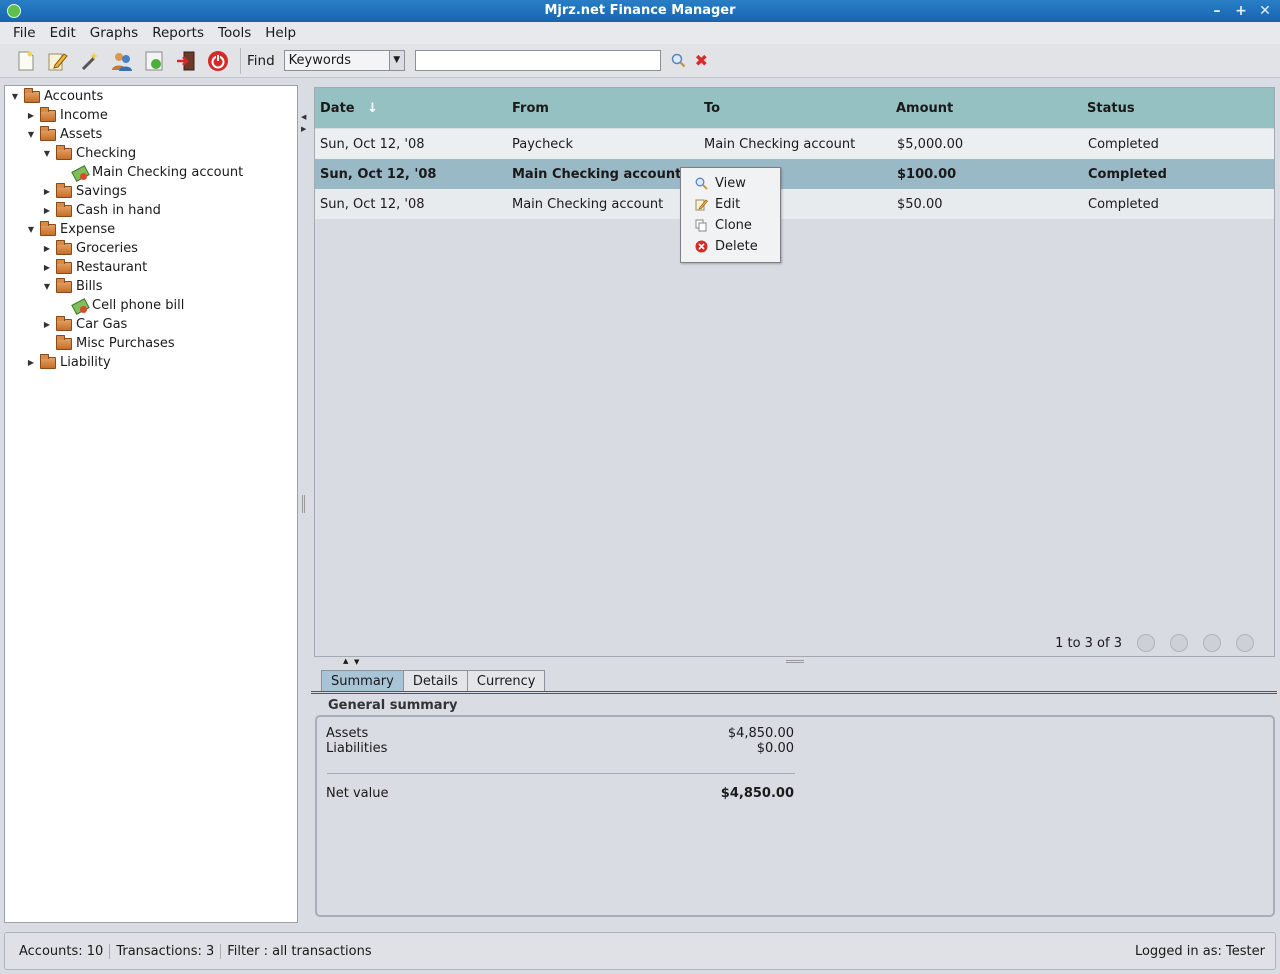 This screenshot has width=1280, height=974. Describe the element at coordinates (378, 174) in the screenshot. I see `cell-date: Sun, Oct 12, '08` at that location.